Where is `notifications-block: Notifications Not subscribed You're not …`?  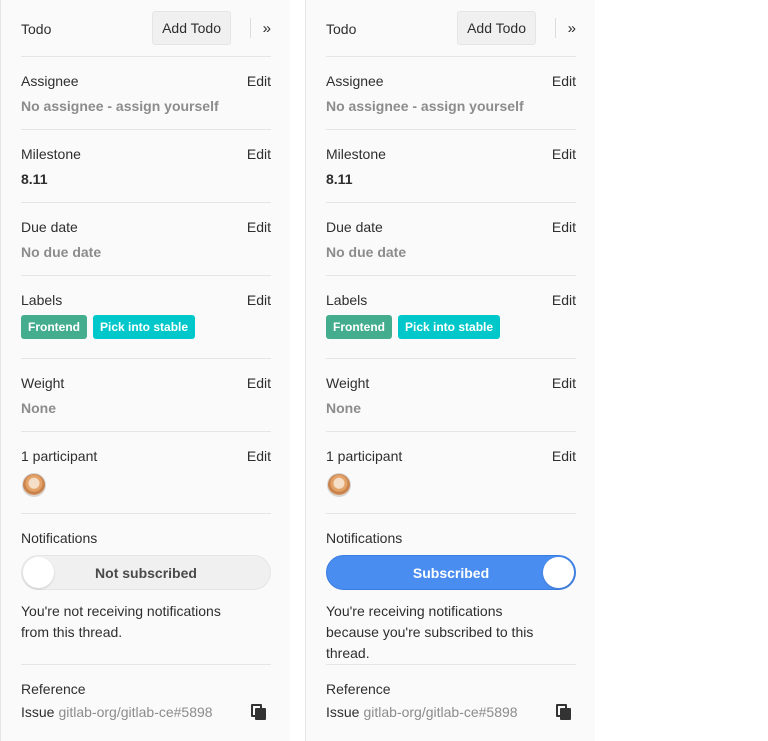
notifications-block: Notifications Not subscribed You're not … is located at coordinates (146, 589).